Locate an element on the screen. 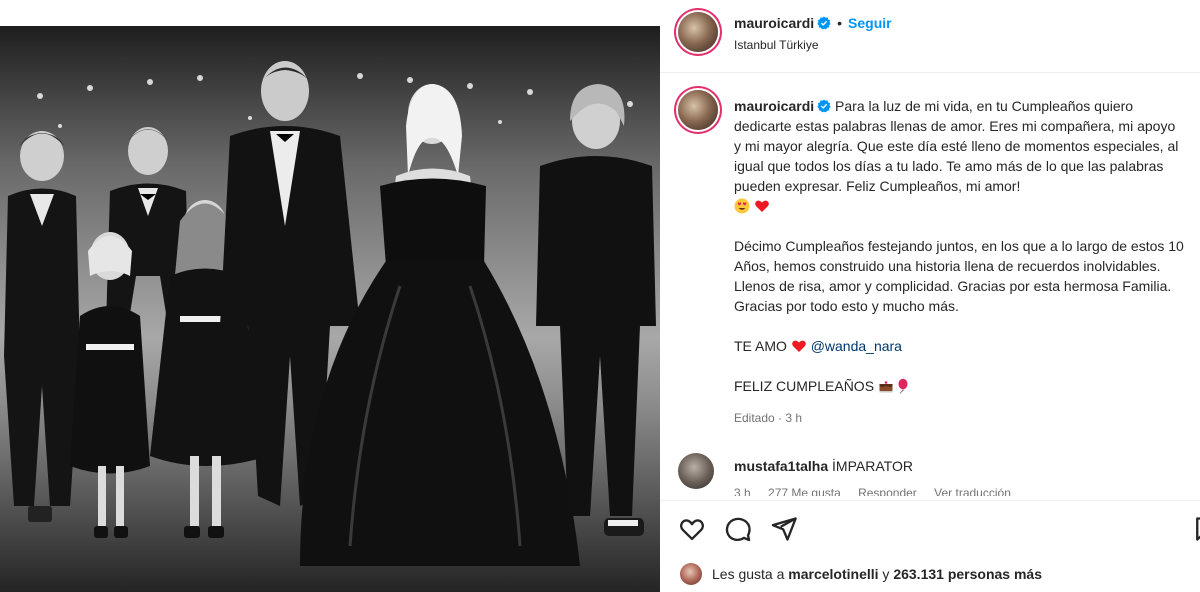 This screenshot has width=1200, height=592. header-username: mauroicardi is located at coordinates (774, 23).